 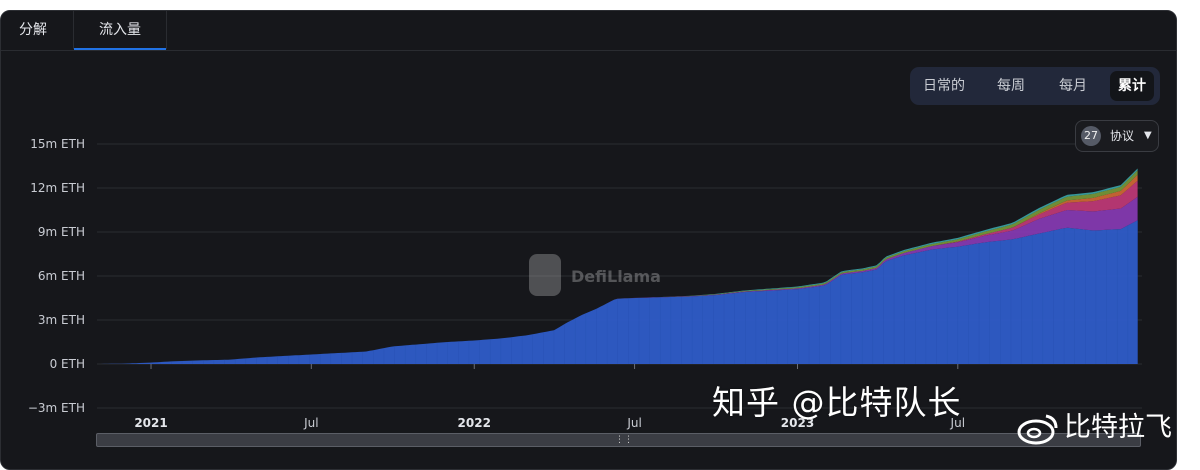 What do you see at coordinates (1011, 86) in the screenshot?
I see `period-weekly-button: 每周` at bounding box center [1011, 86].